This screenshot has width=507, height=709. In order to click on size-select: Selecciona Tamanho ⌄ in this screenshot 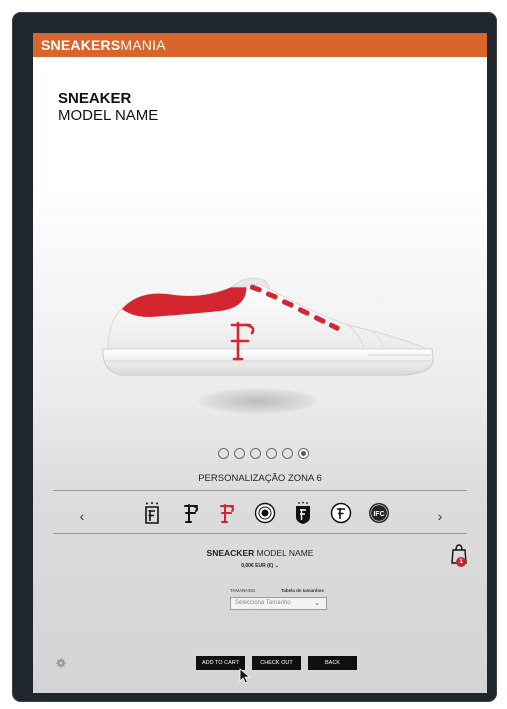, I will do `click(278, 603)`.